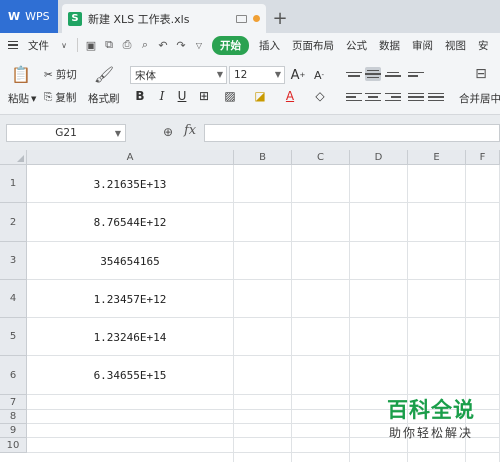  What do you see at coordinates (455, 45) in the screenshot?
I see `tab-view: 视图` at bounding box center [455, 45].